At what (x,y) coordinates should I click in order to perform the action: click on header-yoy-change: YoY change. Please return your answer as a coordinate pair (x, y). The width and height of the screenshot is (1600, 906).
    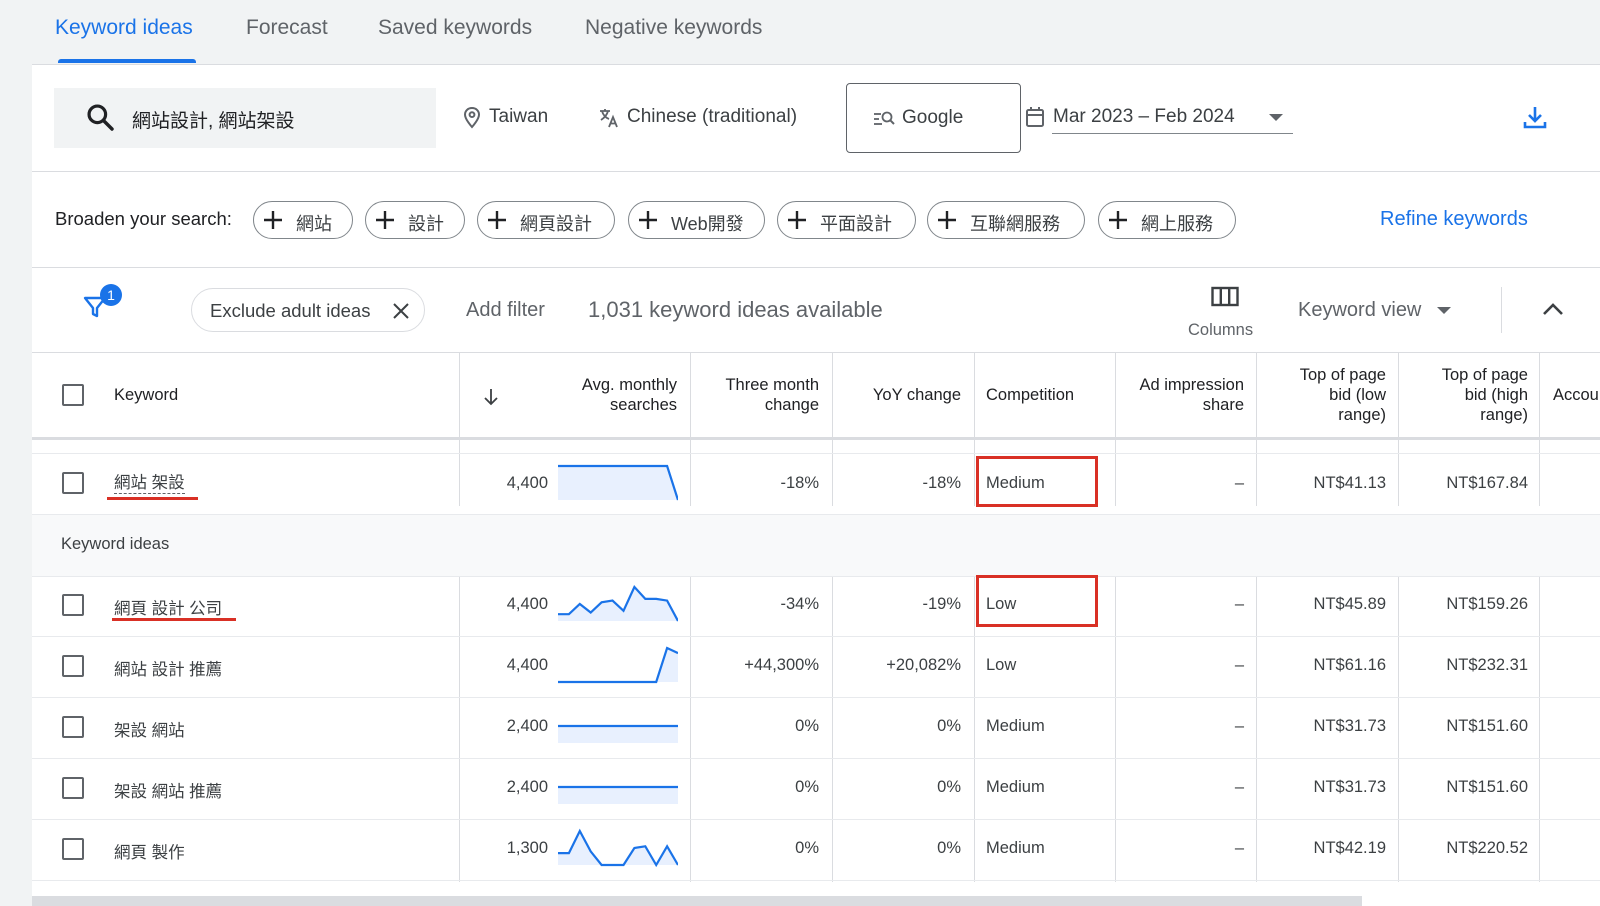
    Looking at the image, I should click on (896, 395).